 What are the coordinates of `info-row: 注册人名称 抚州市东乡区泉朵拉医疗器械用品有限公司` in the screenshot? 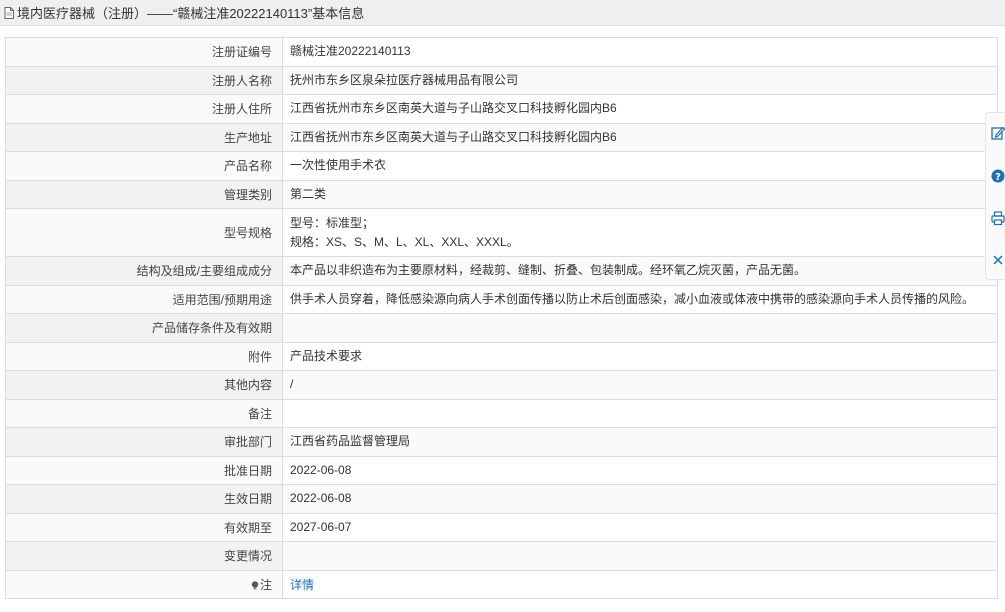 It's located at (501, 80).